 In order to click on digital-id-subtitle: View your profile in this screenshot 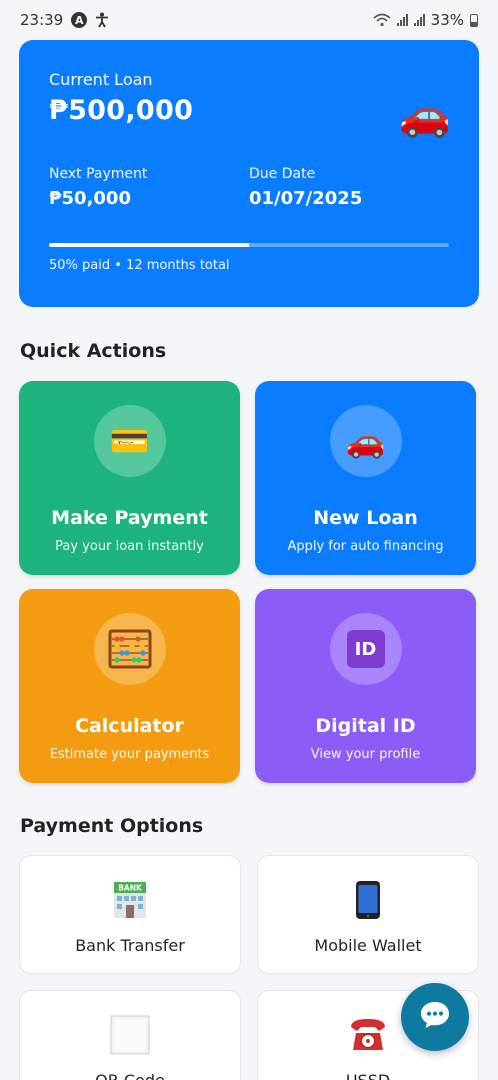, I will do `click(365, 754)`.